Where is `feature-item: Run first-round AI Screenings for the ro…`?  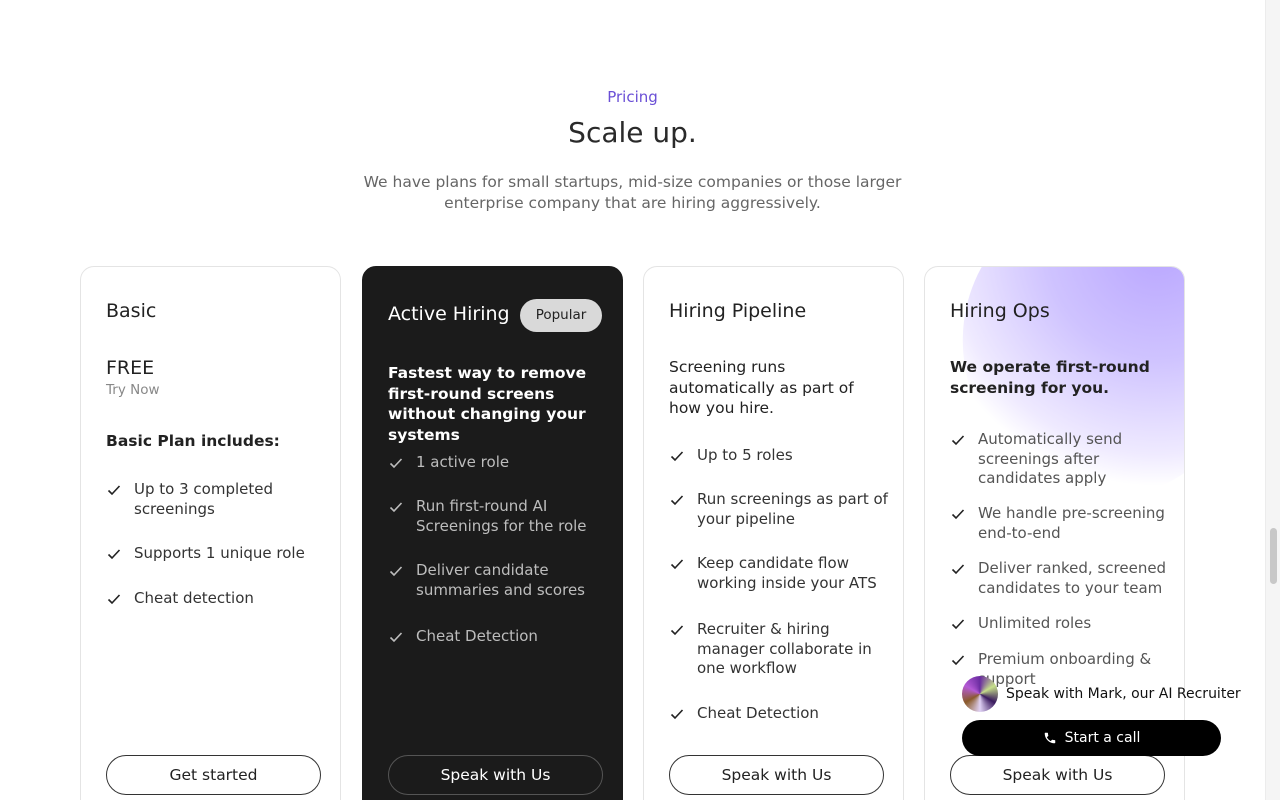 feature-item: Run first-round AI Screenings for the ro… is located at coordinates (503, 516).